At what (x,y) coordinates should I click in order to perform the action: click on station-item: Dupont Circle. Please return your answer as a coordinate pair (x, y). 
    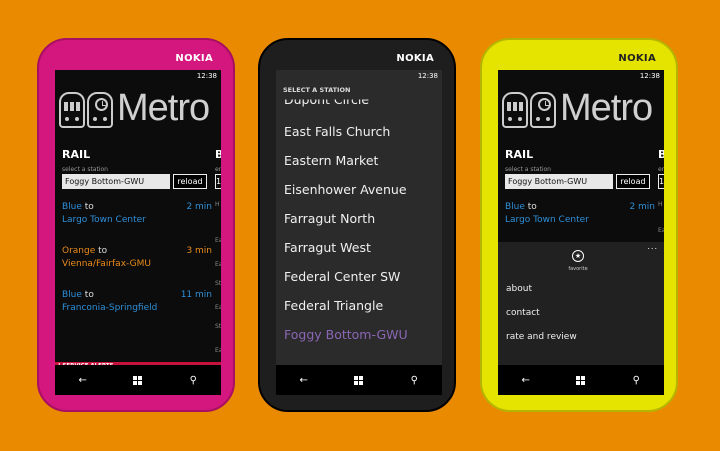
    Looking at the image, I should click on (326, 104).